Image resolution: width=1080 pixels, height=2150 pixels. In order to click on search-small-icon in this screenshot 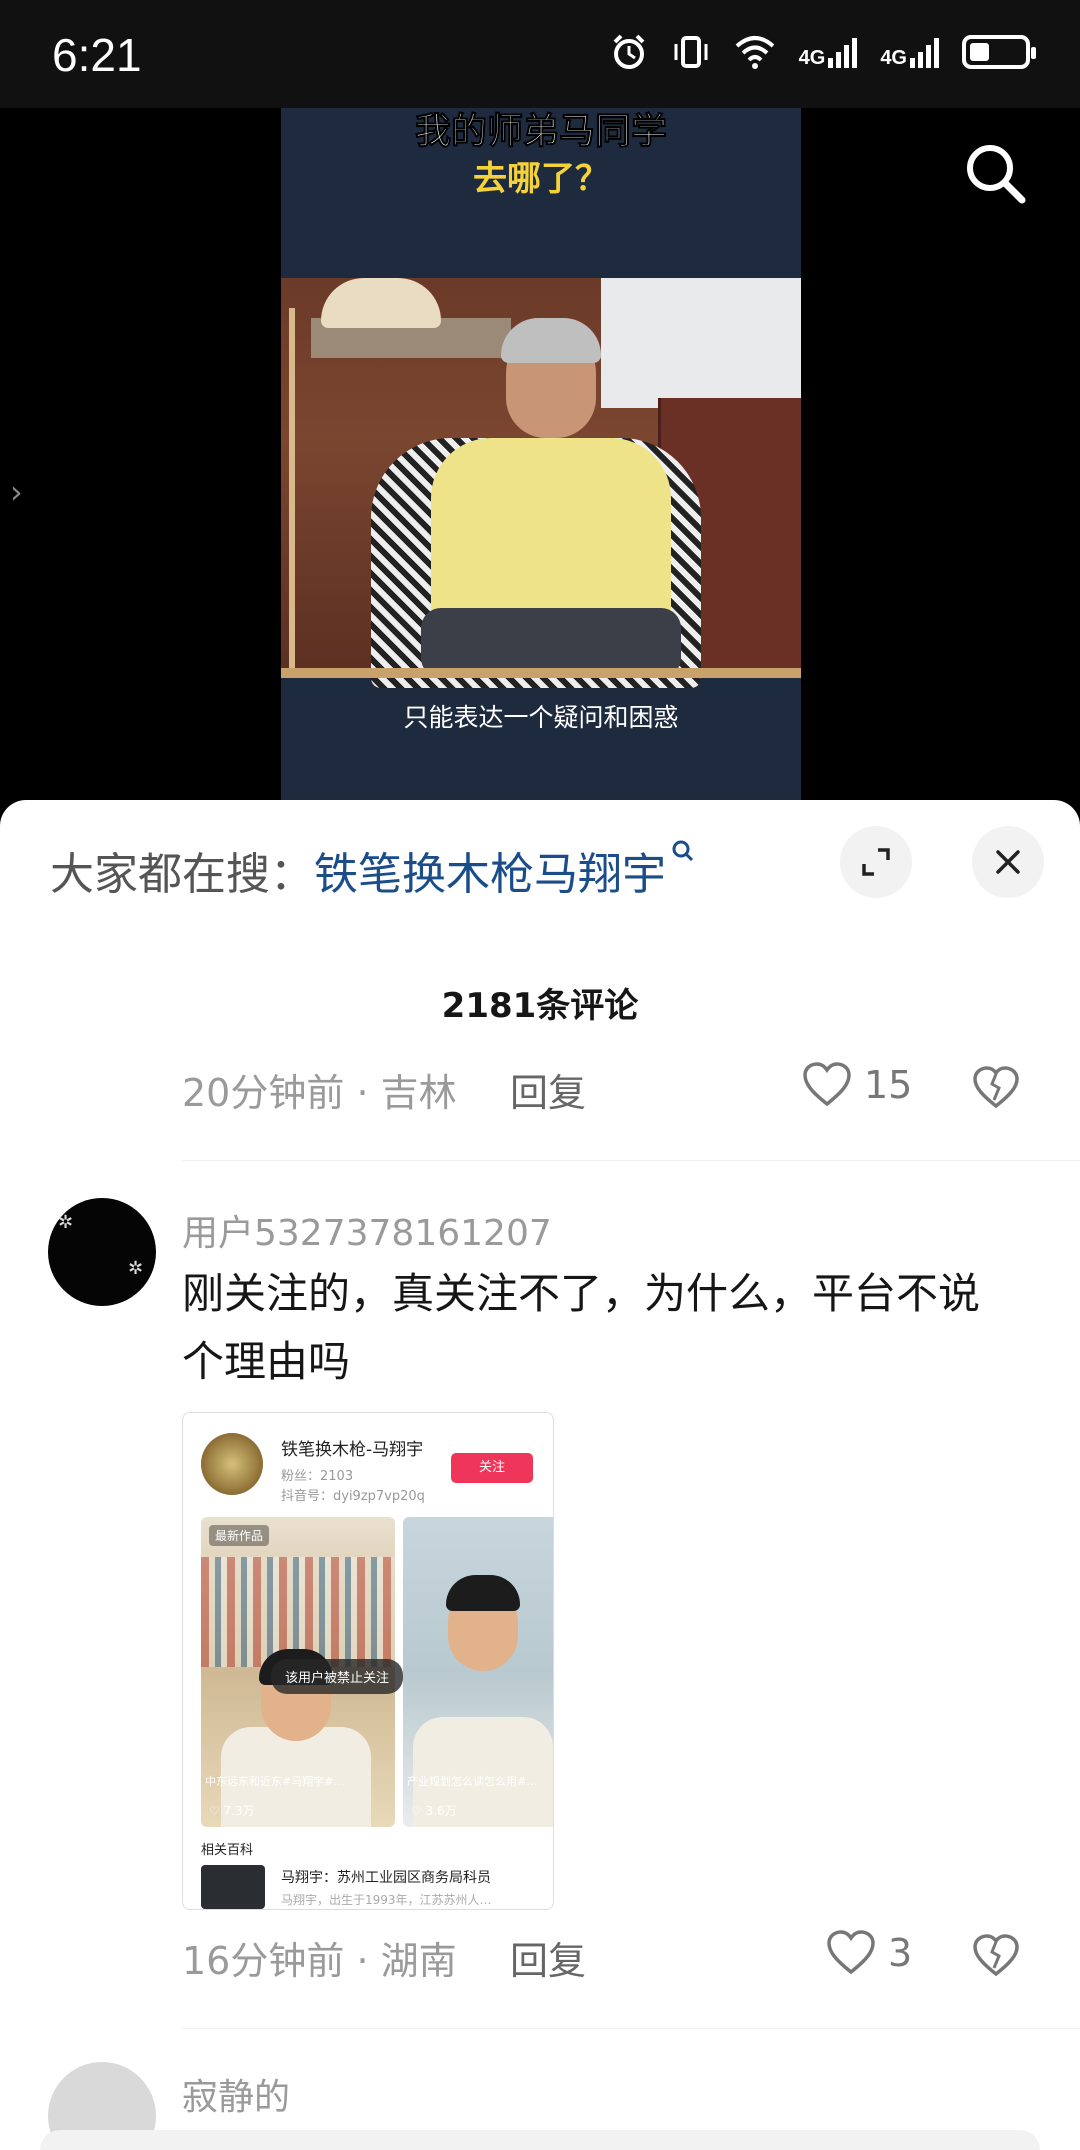, I will do `click(683, 851)`.